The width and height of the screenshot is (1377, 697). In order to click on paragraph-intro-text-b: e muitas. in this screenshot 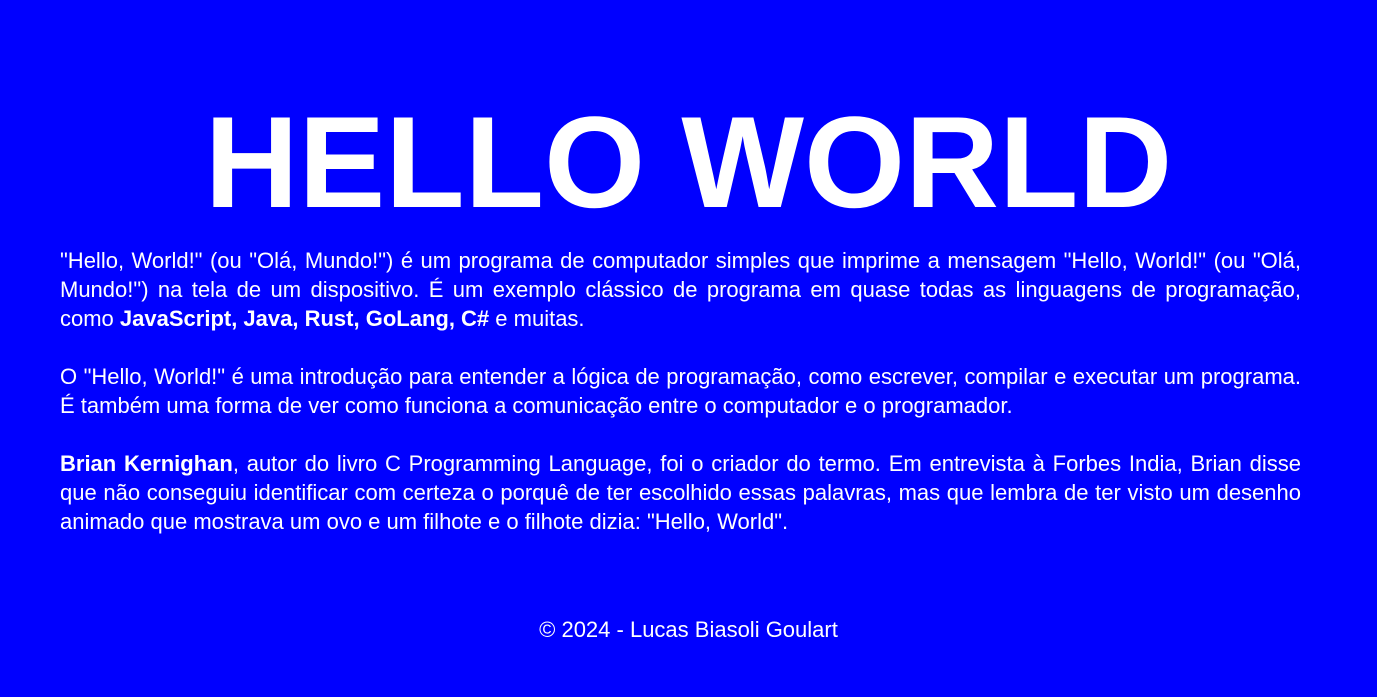, I will do `click(537, 318)`.